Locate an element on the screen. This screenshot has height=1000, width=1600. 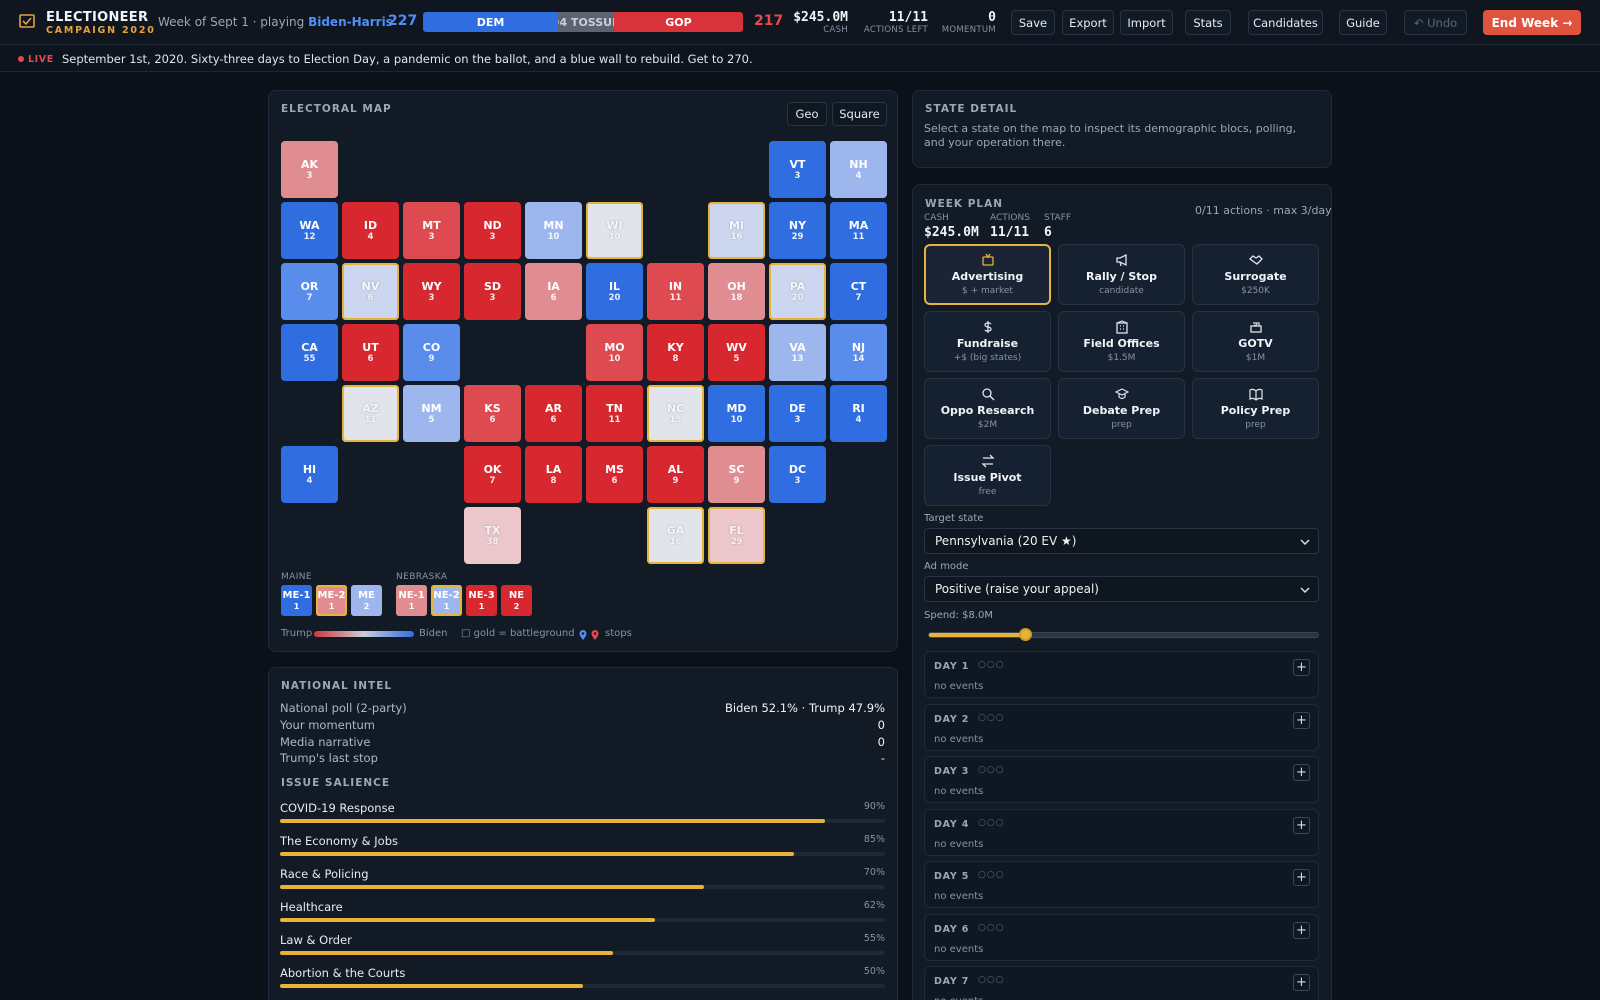
end-week-button: End Week → is located at coordinates (1532, 22).